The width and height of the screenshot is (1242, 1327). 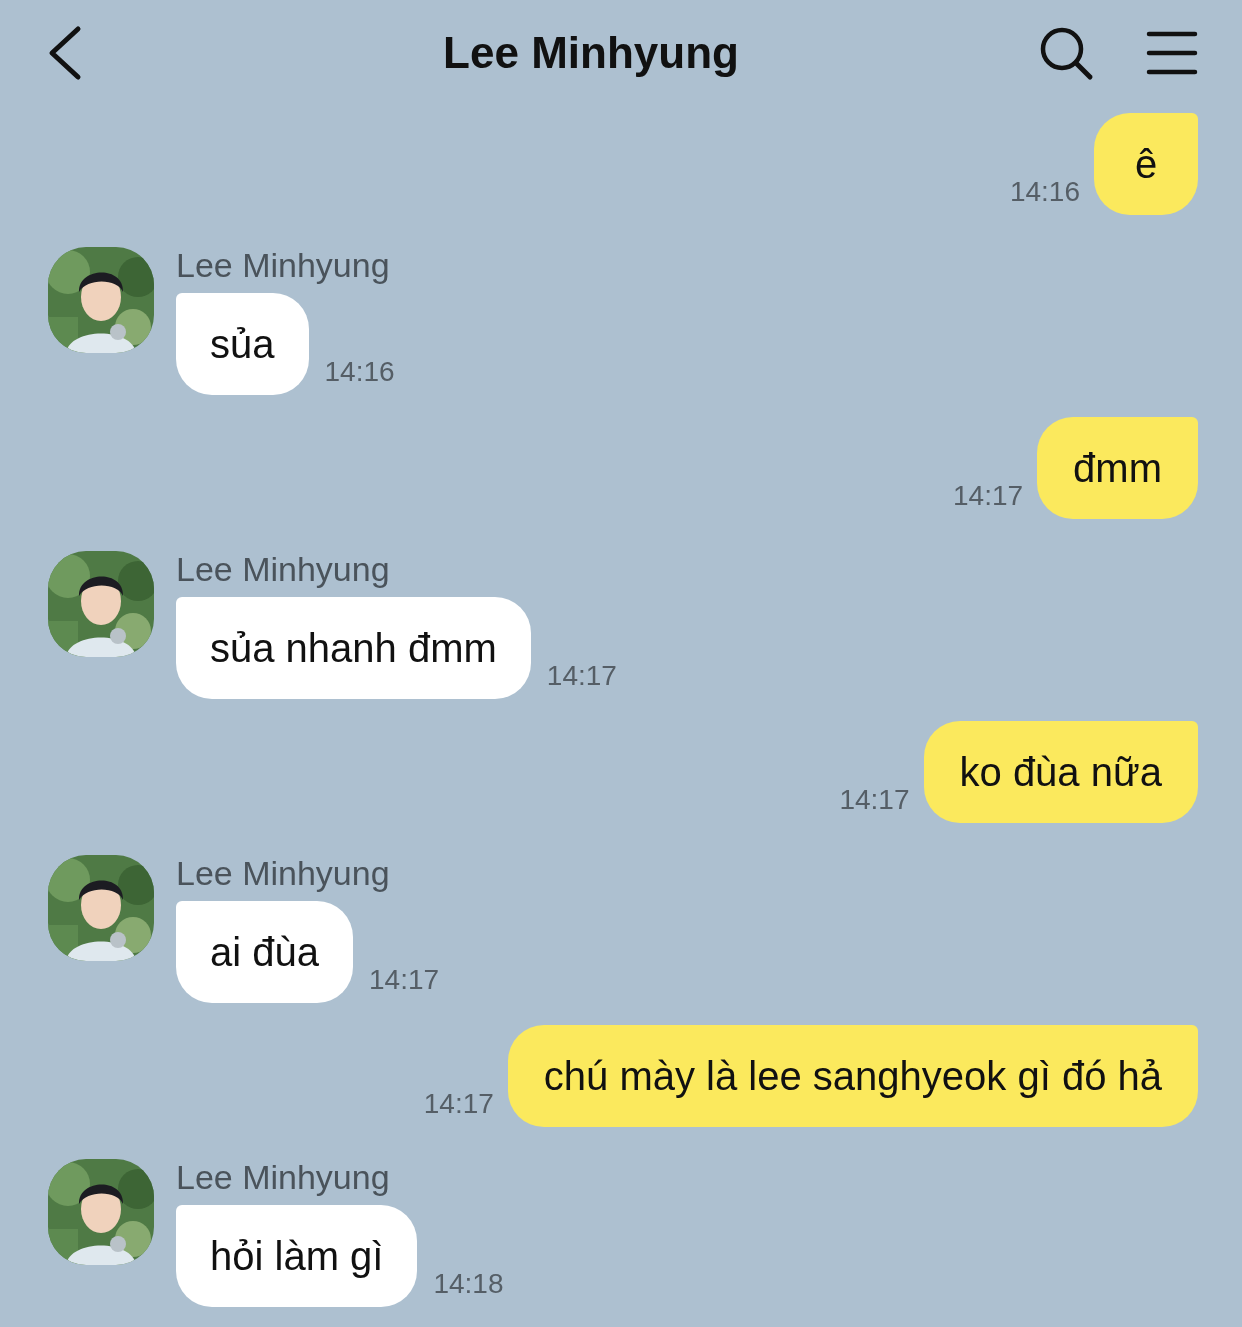 What do you see at coordinates (353, 648) in the screenshot?
I see `received-message-bubble: sủa nhanh đmm` at bounding box center [353, 648].